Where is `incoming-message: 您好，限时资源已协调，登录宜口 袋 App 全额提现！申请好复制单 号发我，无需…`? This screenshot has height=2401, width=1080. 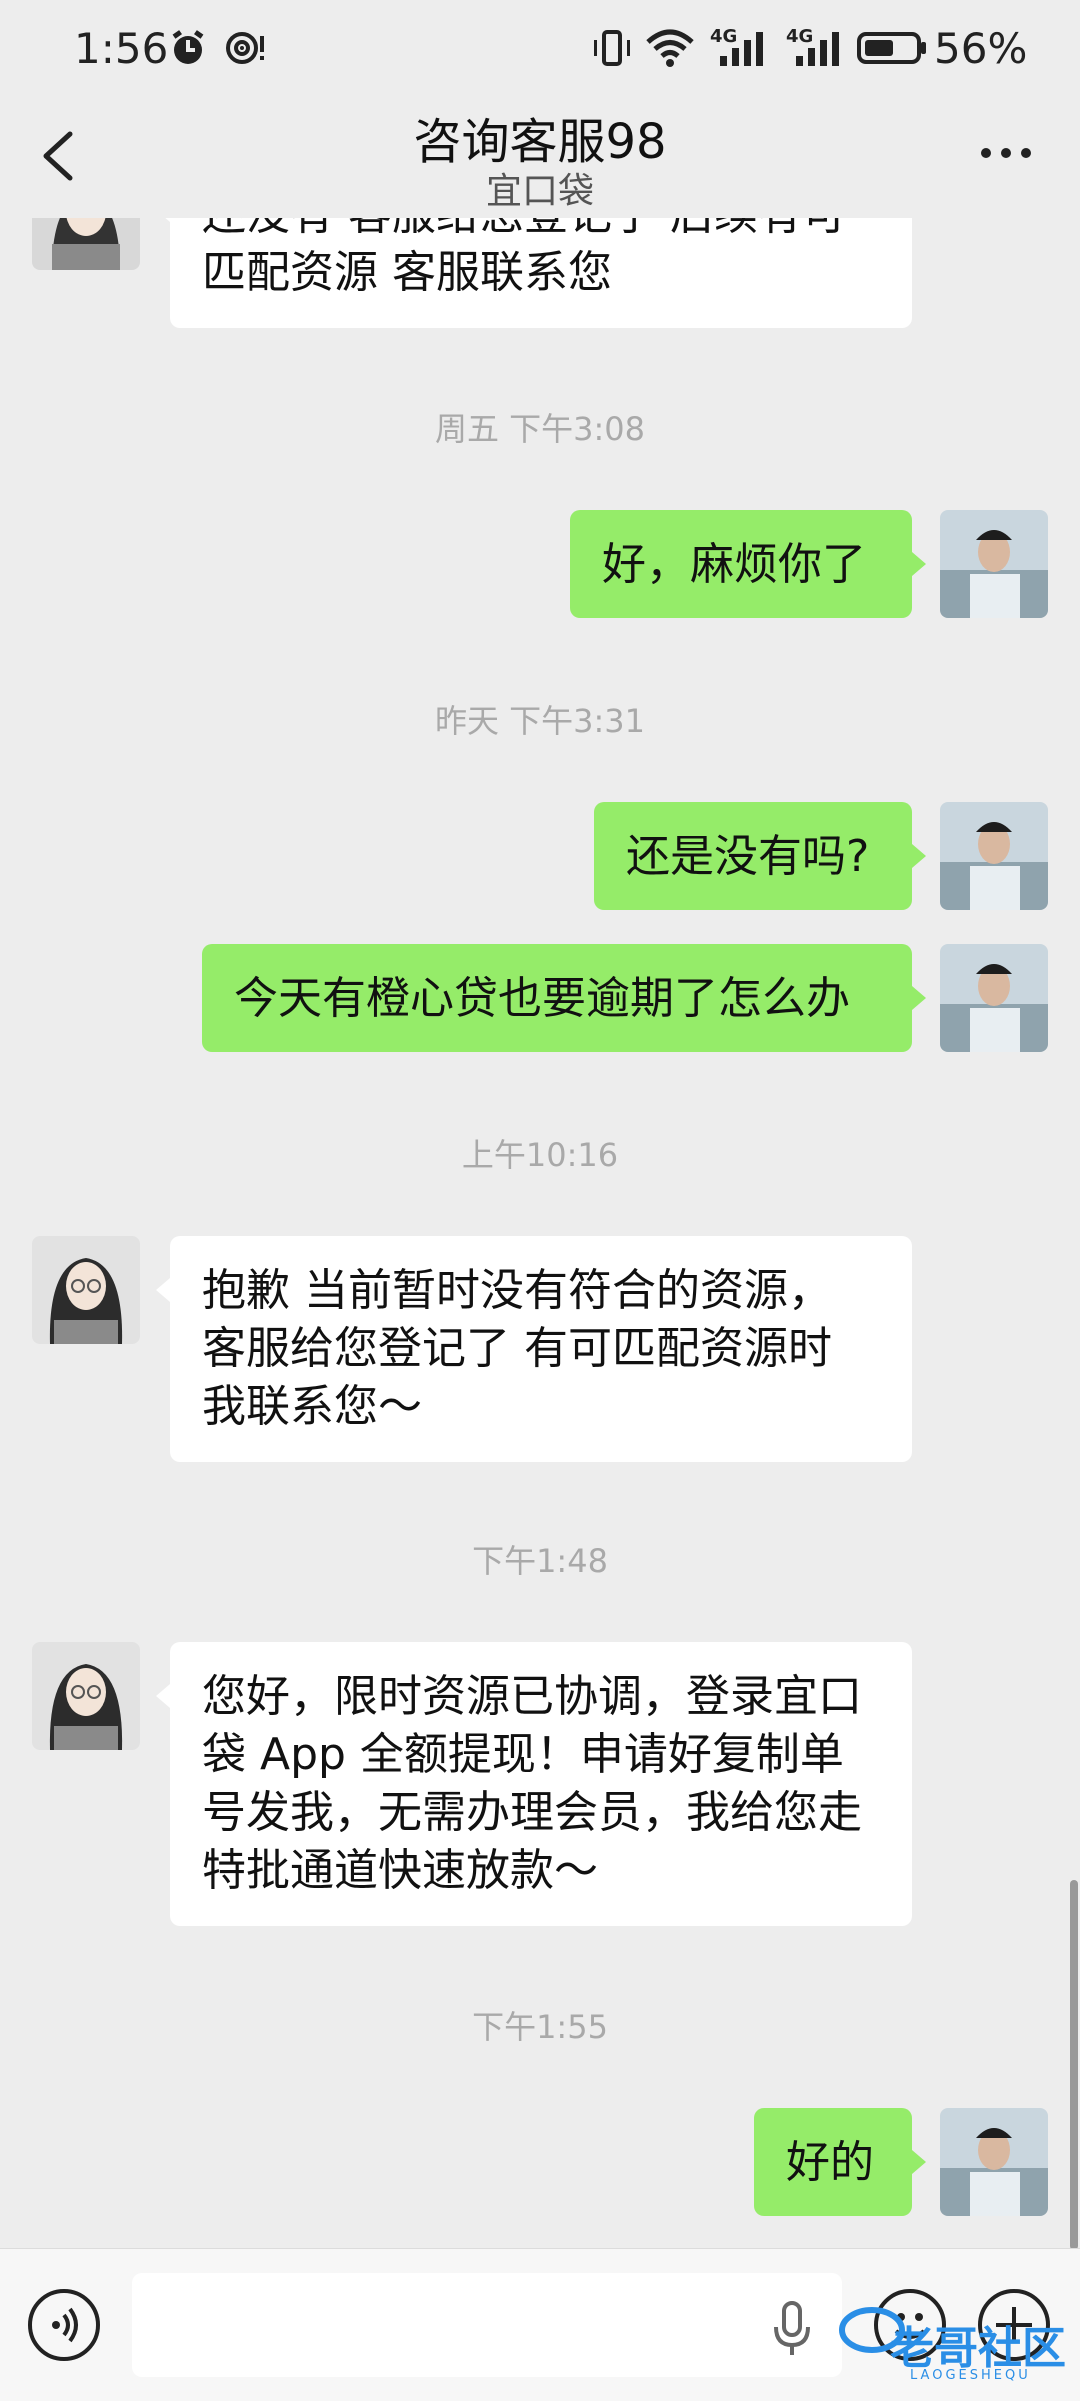
incoming-message: 您好，限时资源已协调，登录宜口 袋 App 全额提现！申请好复制单 号发我，无需… is located at coordinates (541, 1784).